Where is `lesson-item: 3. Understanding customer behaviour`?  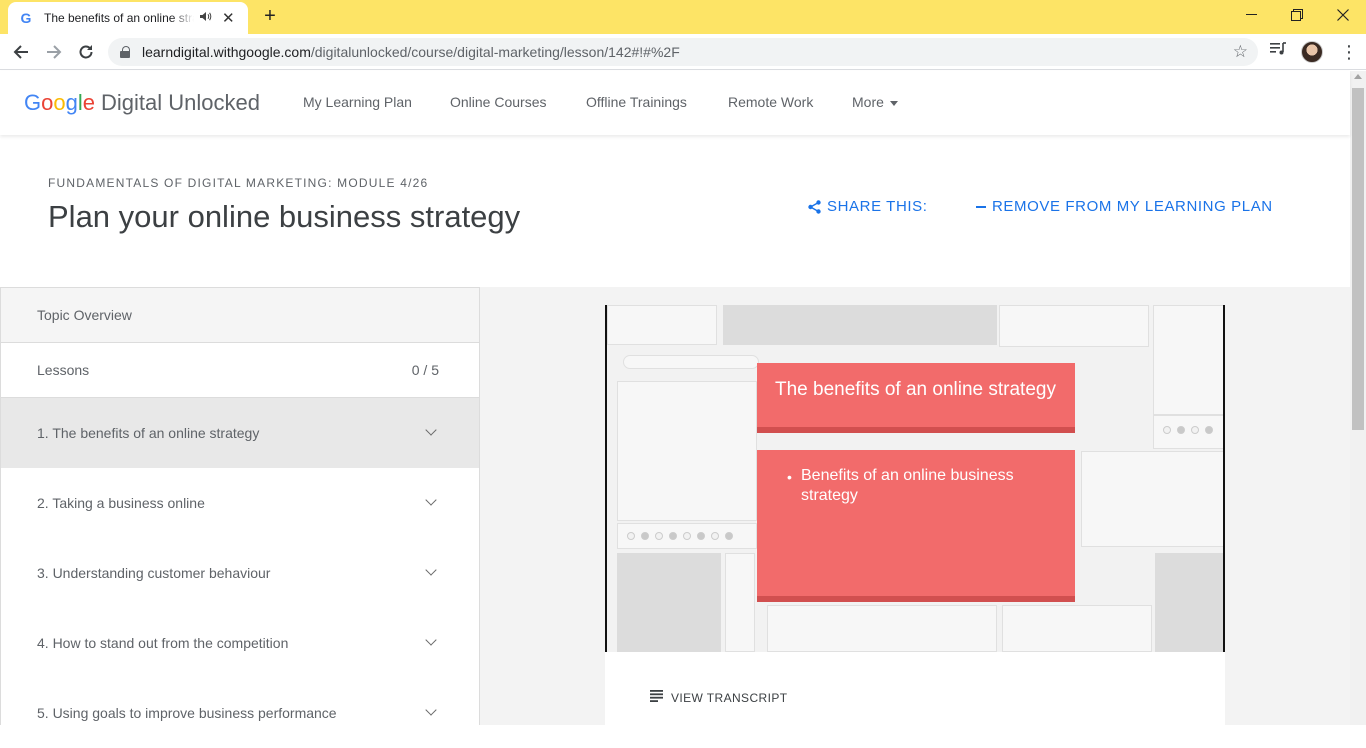 lesson-item: 3. Understanding customer behaviour is located at coordinates (240, 573).